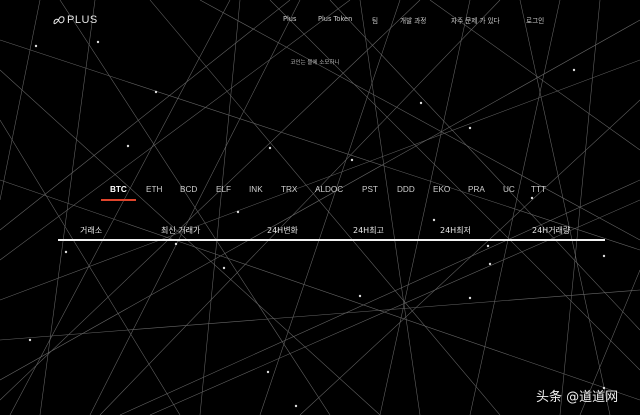  Describe the element at coordinates (118, 200) in the screenshot. I see `active-tab-underline` at that location.